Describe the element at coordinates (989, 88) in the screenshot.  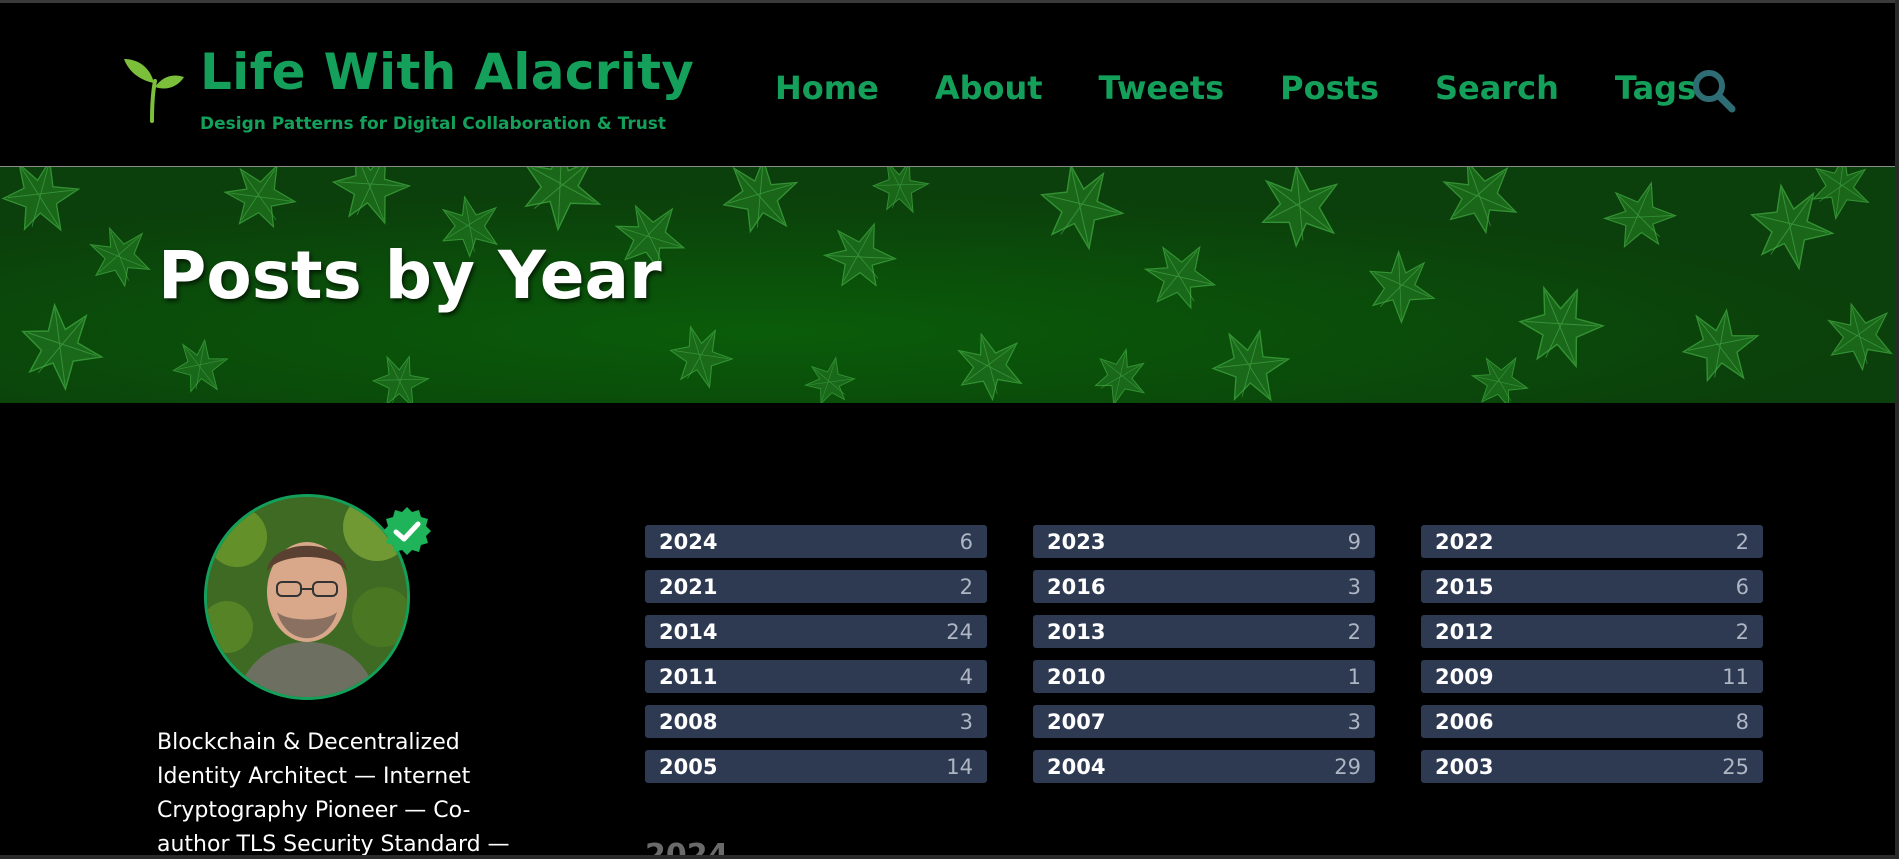
I see `nav-about: About` at that location.